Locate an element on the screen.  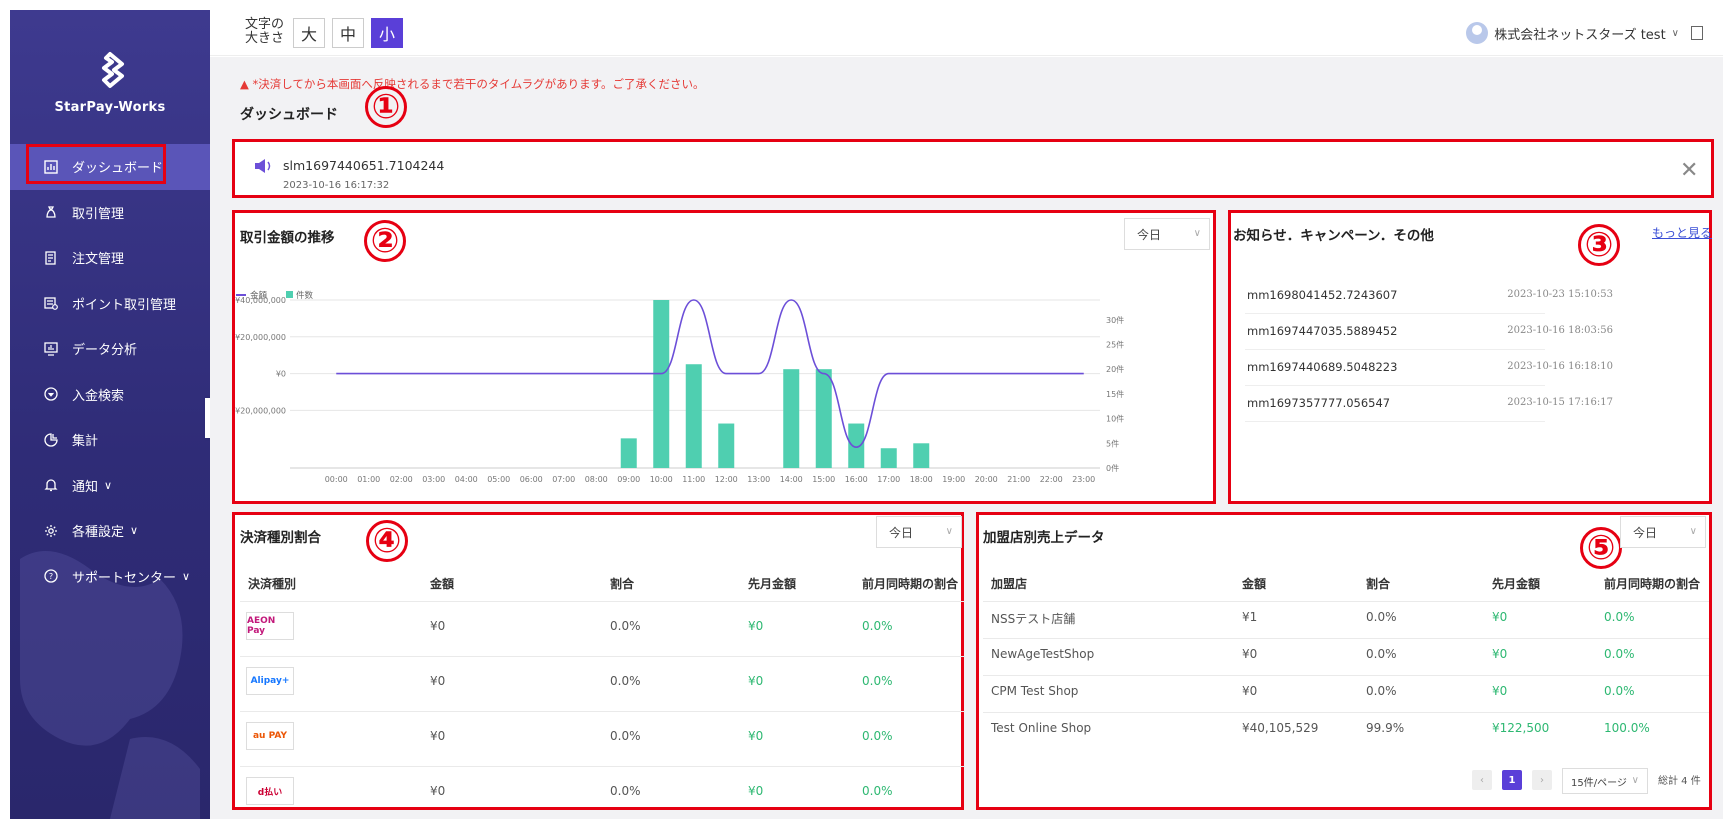
x-tick-label: 11:00 is located at coordinates (693, 479).